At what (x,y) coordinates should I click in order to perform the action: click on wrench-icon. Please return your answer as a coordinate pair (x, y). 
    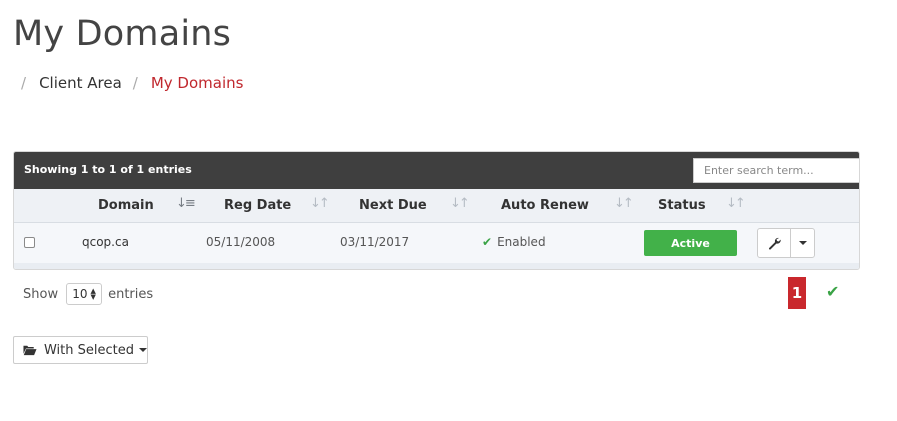
    Looking at the image, I should click on (774, 243).